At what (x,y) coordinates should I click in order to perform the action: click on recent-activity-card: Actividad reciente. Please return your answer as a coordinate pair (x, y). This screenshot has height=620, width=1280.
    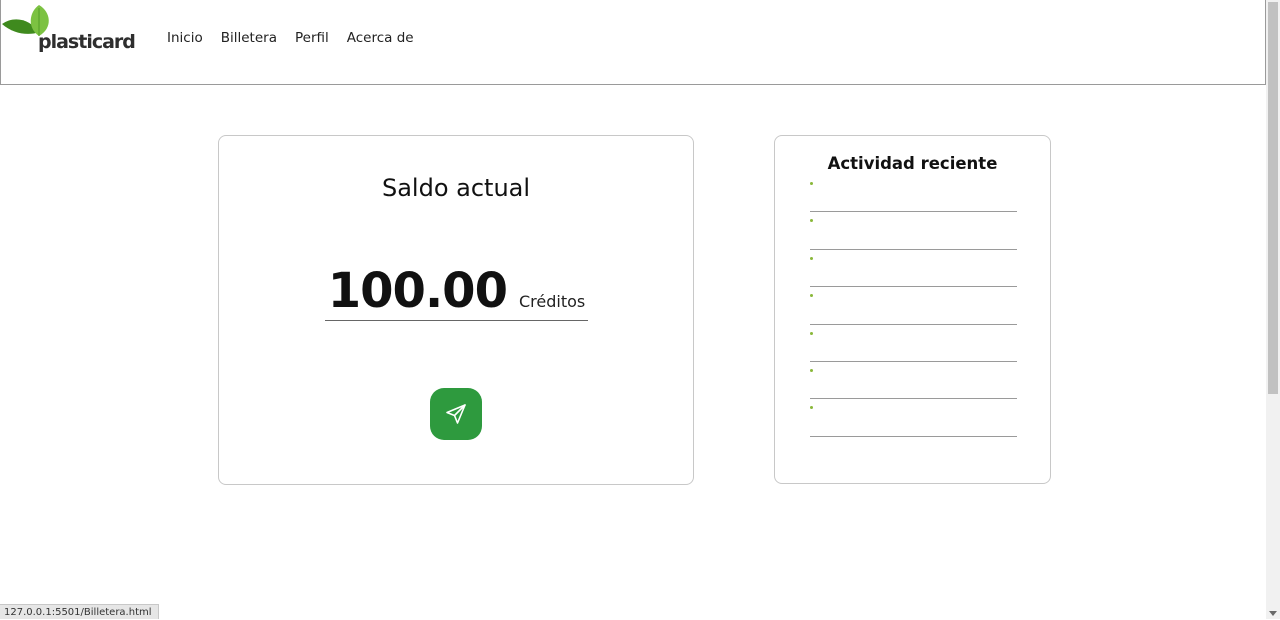
    Looking at the image, I should click on (912, 309).